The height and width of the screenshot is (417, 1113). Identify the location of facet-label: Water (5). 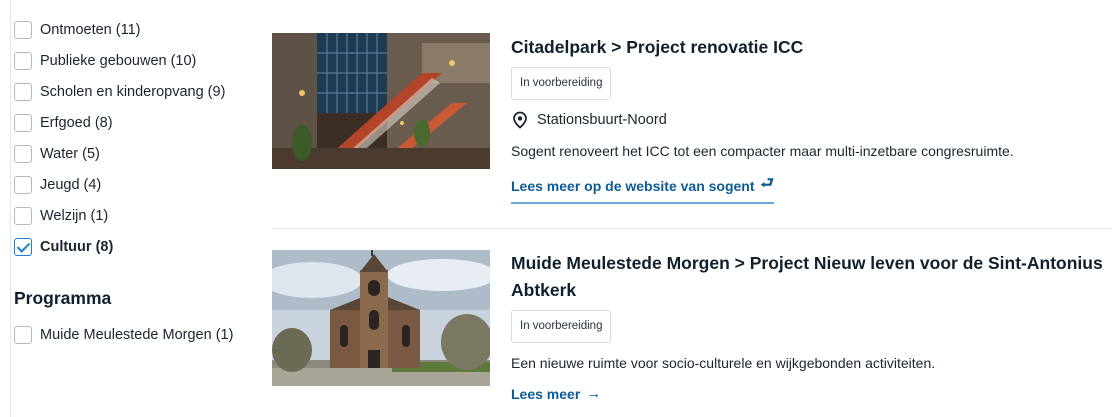
(70, 153).